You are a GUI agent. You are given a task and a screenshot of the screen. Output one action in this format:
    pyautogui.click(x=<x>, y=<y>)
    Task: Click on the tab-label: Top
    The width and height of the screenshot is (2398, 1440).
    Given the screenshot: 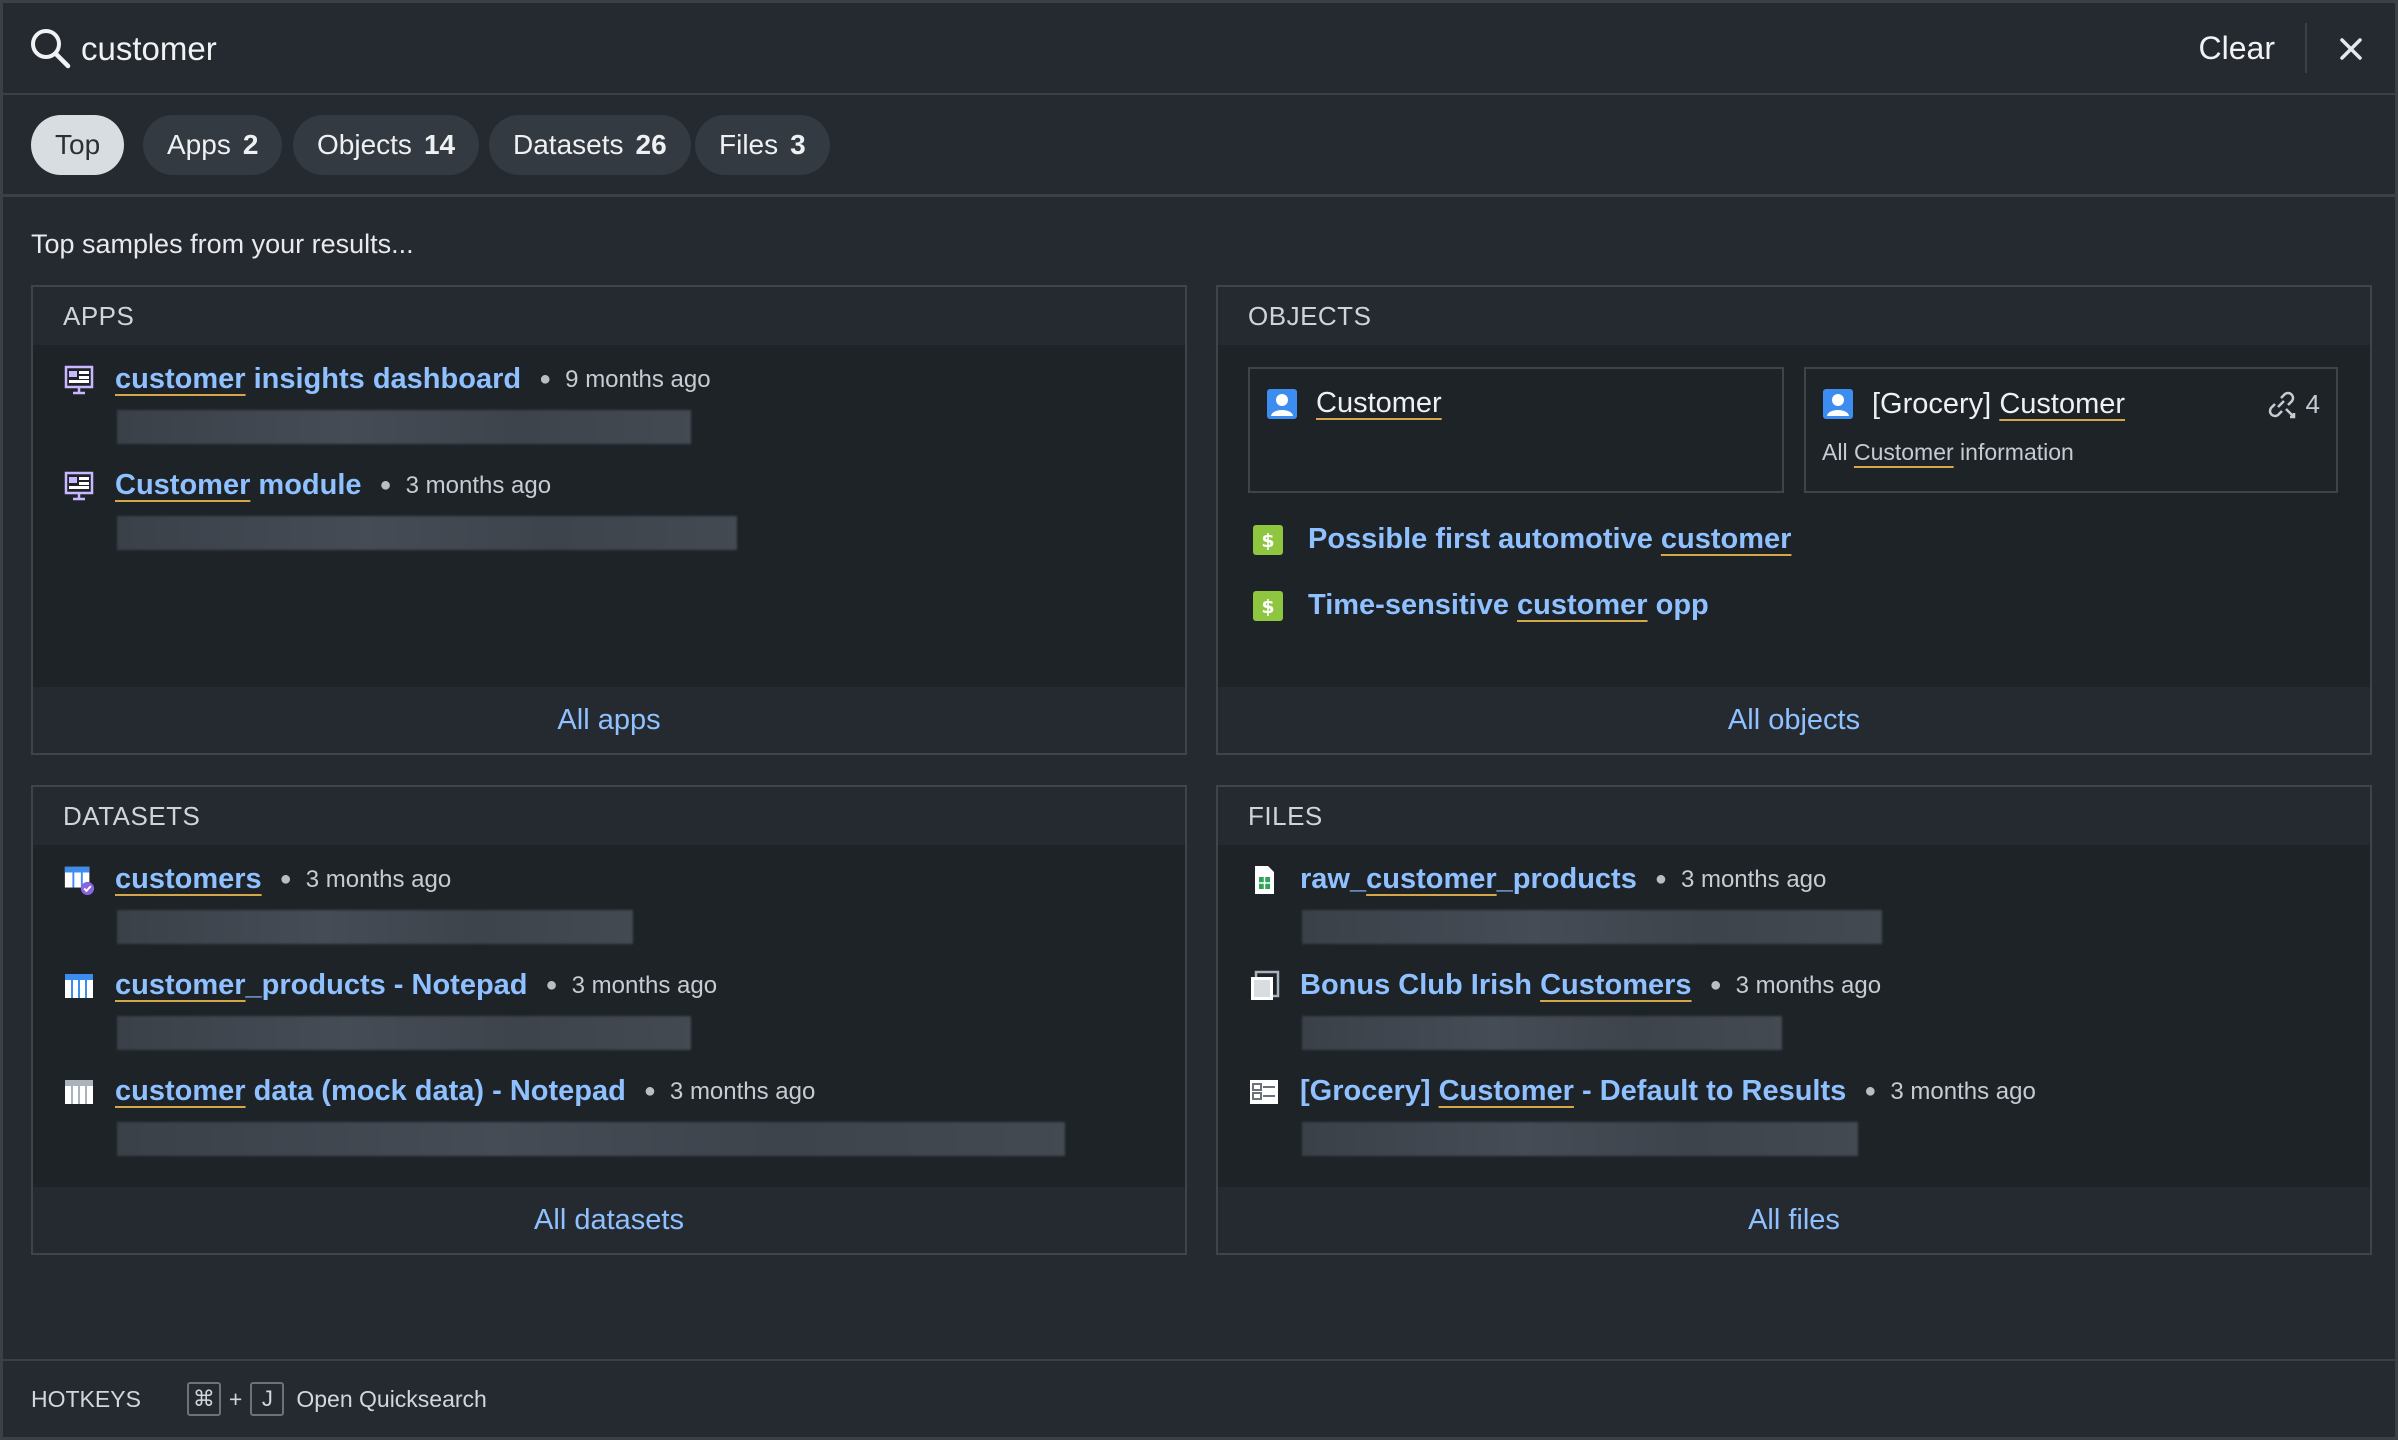 What is the action you would take?
    pyautogui.click(x=78, y=144)
    